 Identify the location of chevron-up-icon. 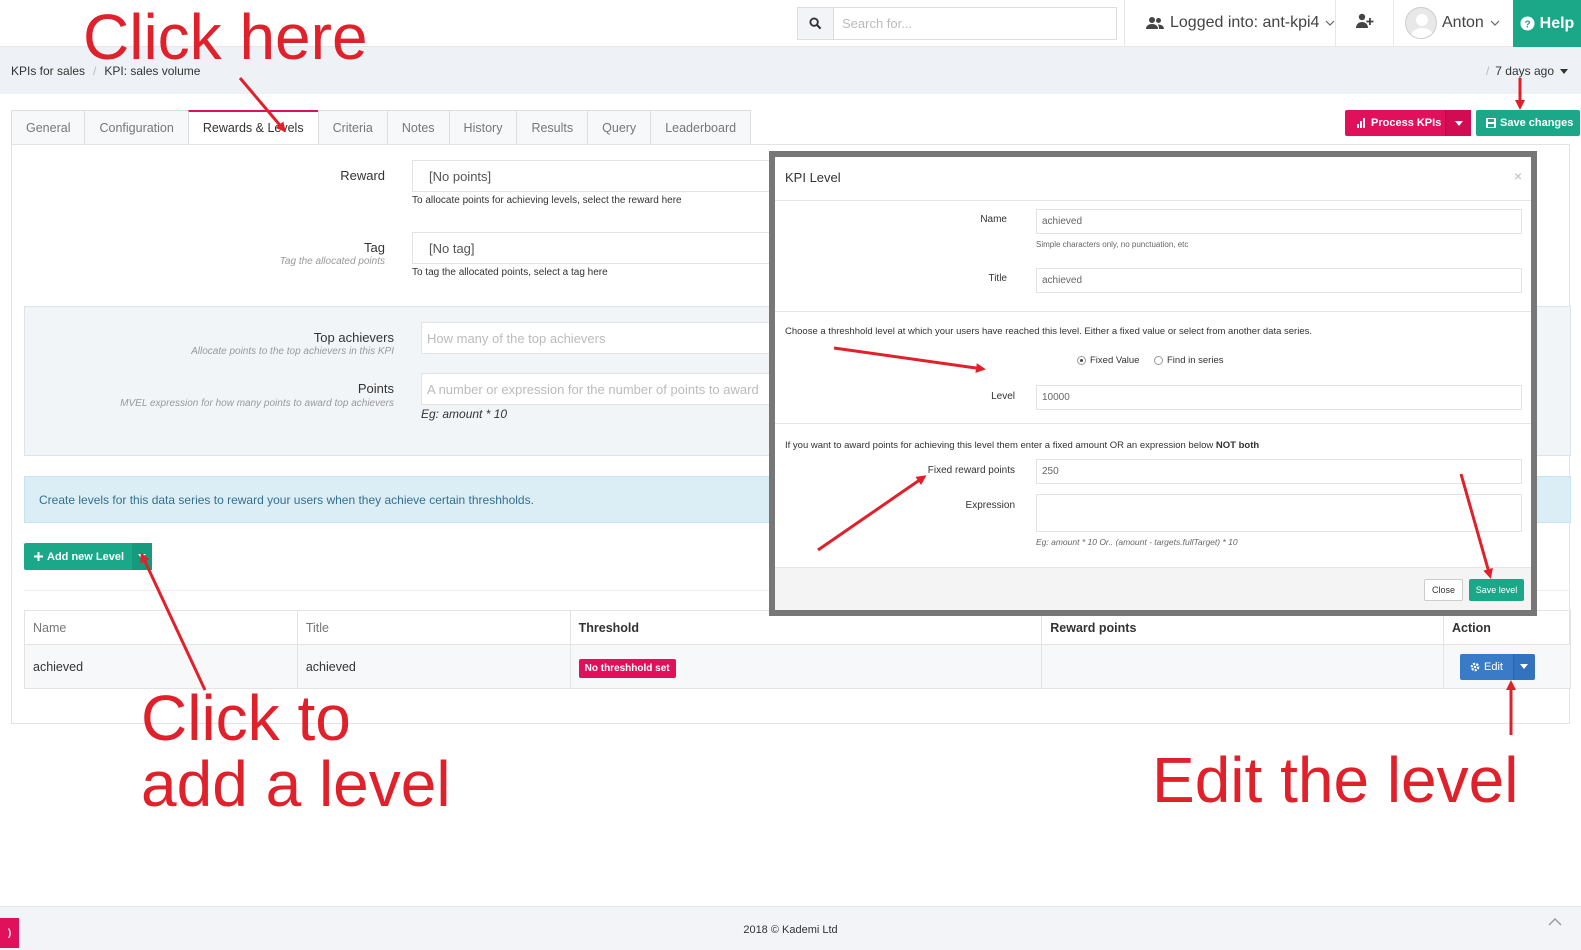
(1555, 922).